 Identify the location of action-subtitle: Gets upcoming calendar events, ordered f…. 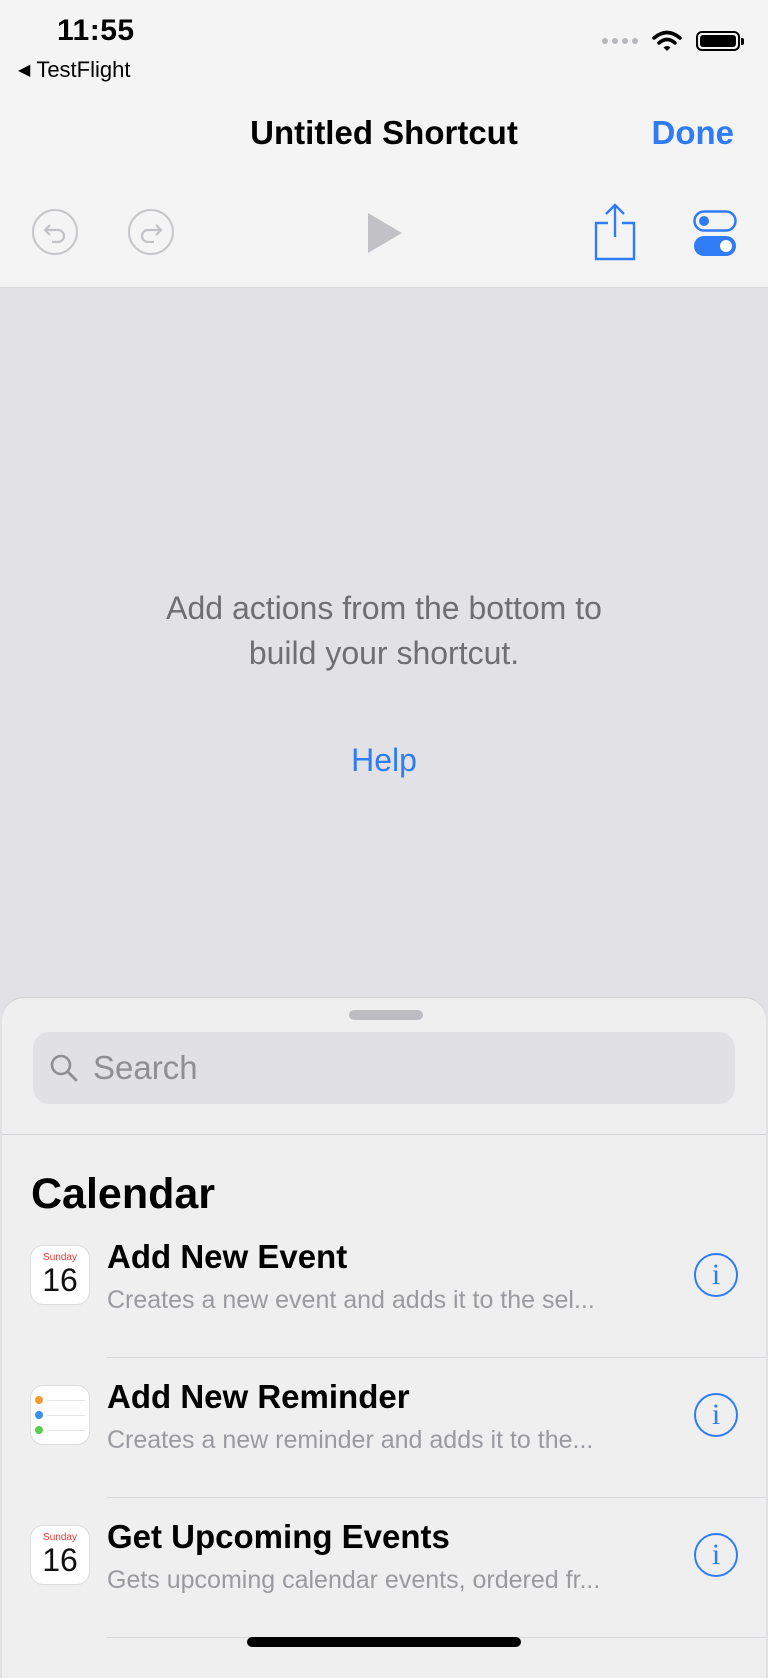
(354, 1580).